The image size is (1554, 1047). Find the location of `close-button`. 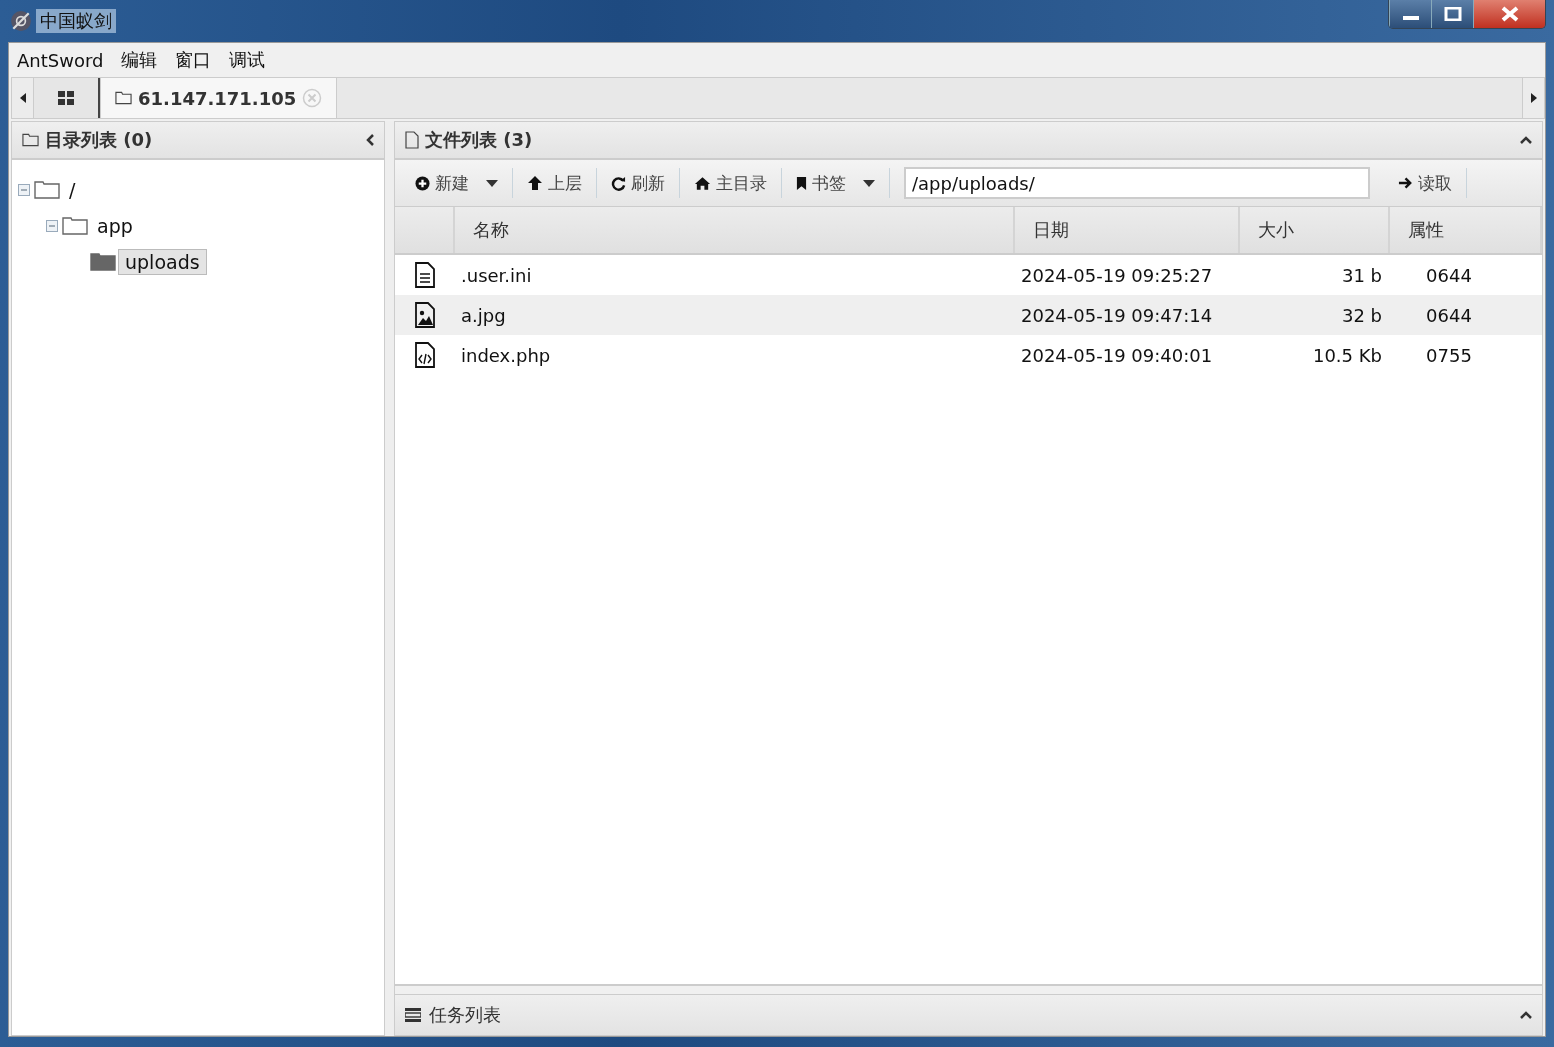

close-button is located at coordinates (1509, 14).